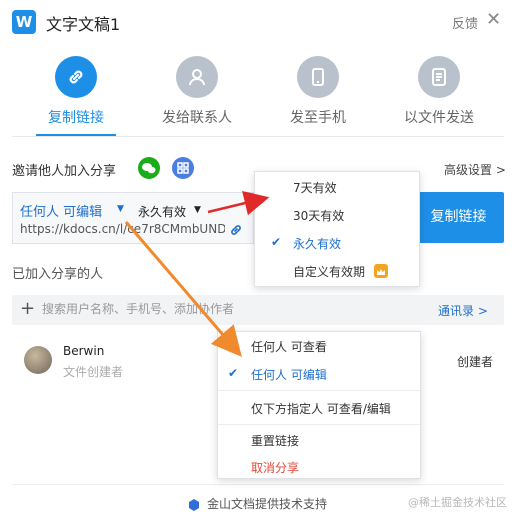  What do you see at coordinates (439, 77) in the screenshot?
I see `file-icon` at bounding box center [439, 77].